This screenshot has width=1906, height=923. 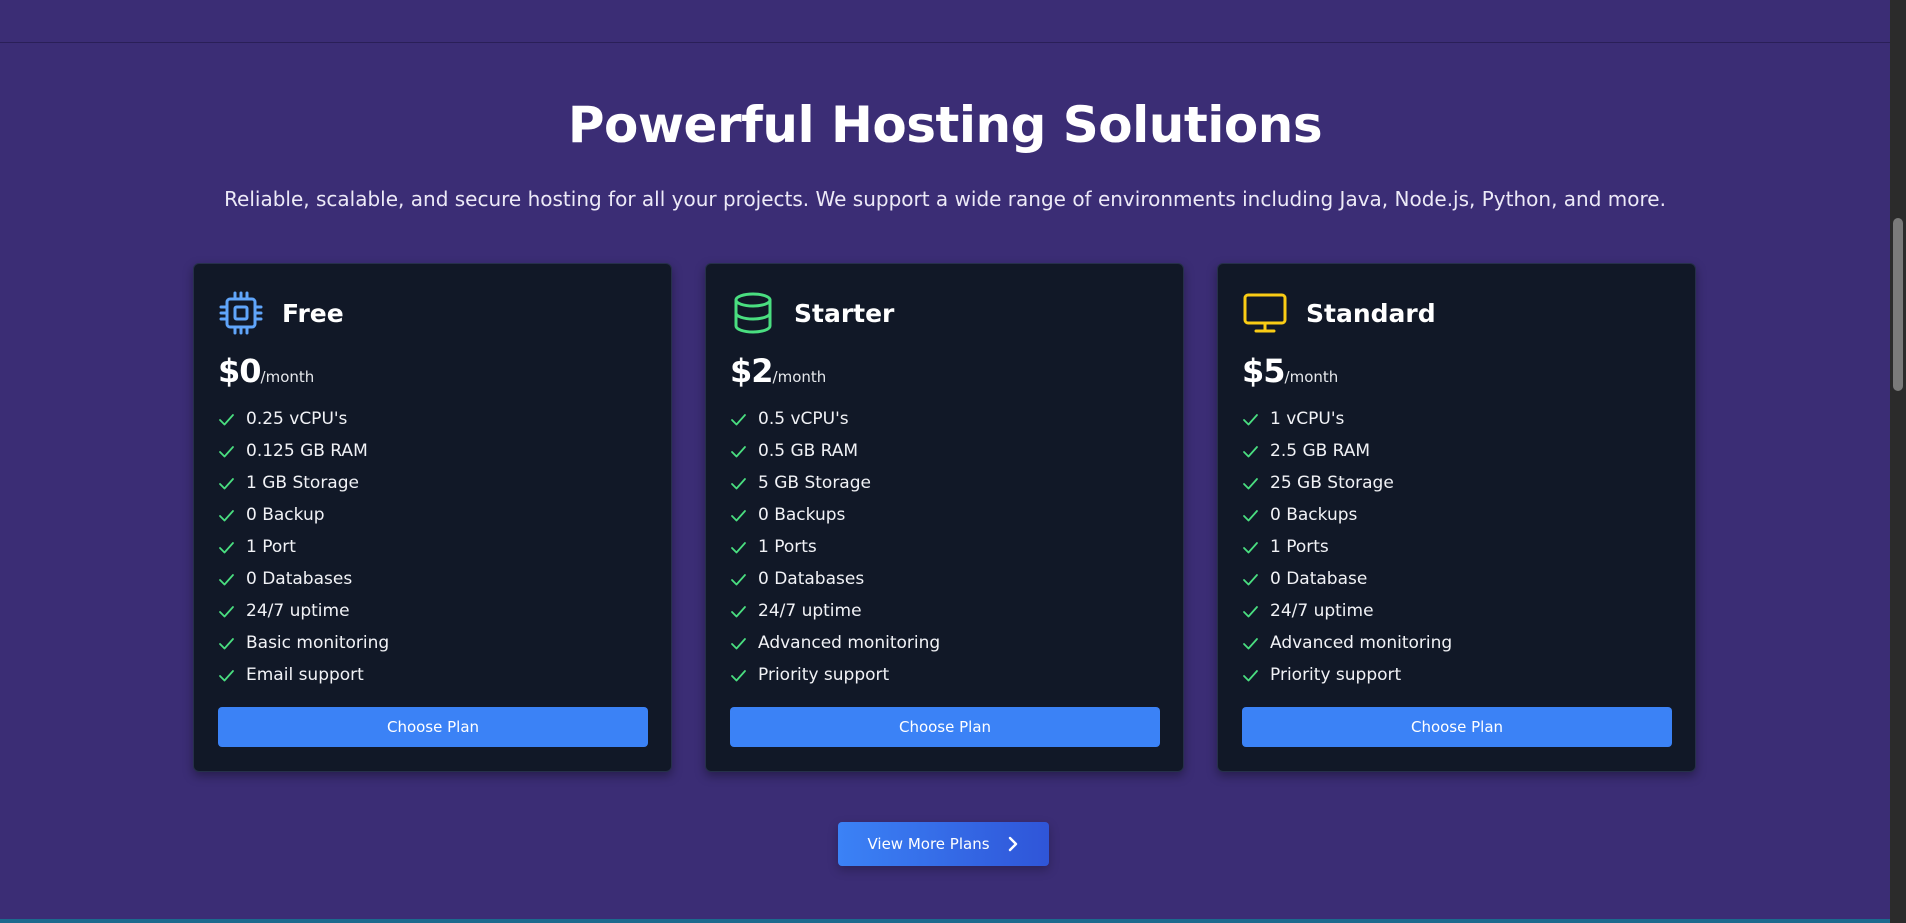 What do you see at coordinates (241, 313) in the screenshot?
I see `cpu-chip-icon` at bounding box center [241, 313].